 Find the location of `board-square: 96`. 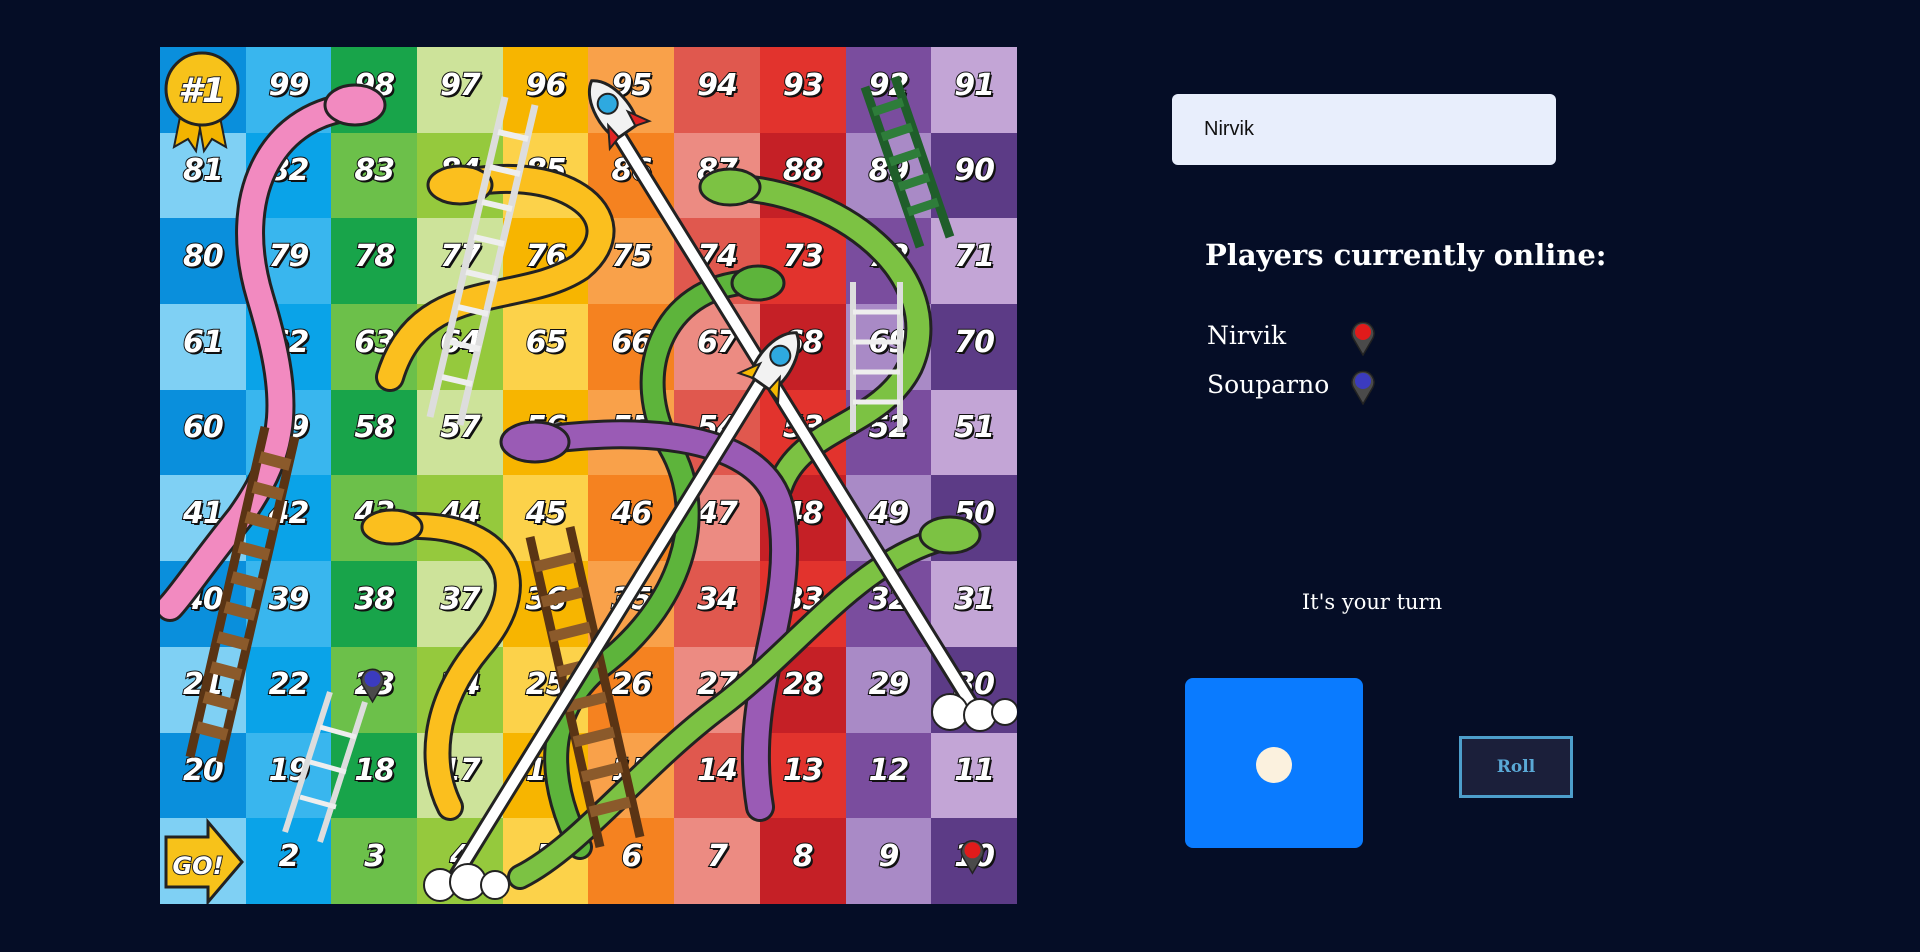

board-square: 96 is located at coordinates (545, 90).